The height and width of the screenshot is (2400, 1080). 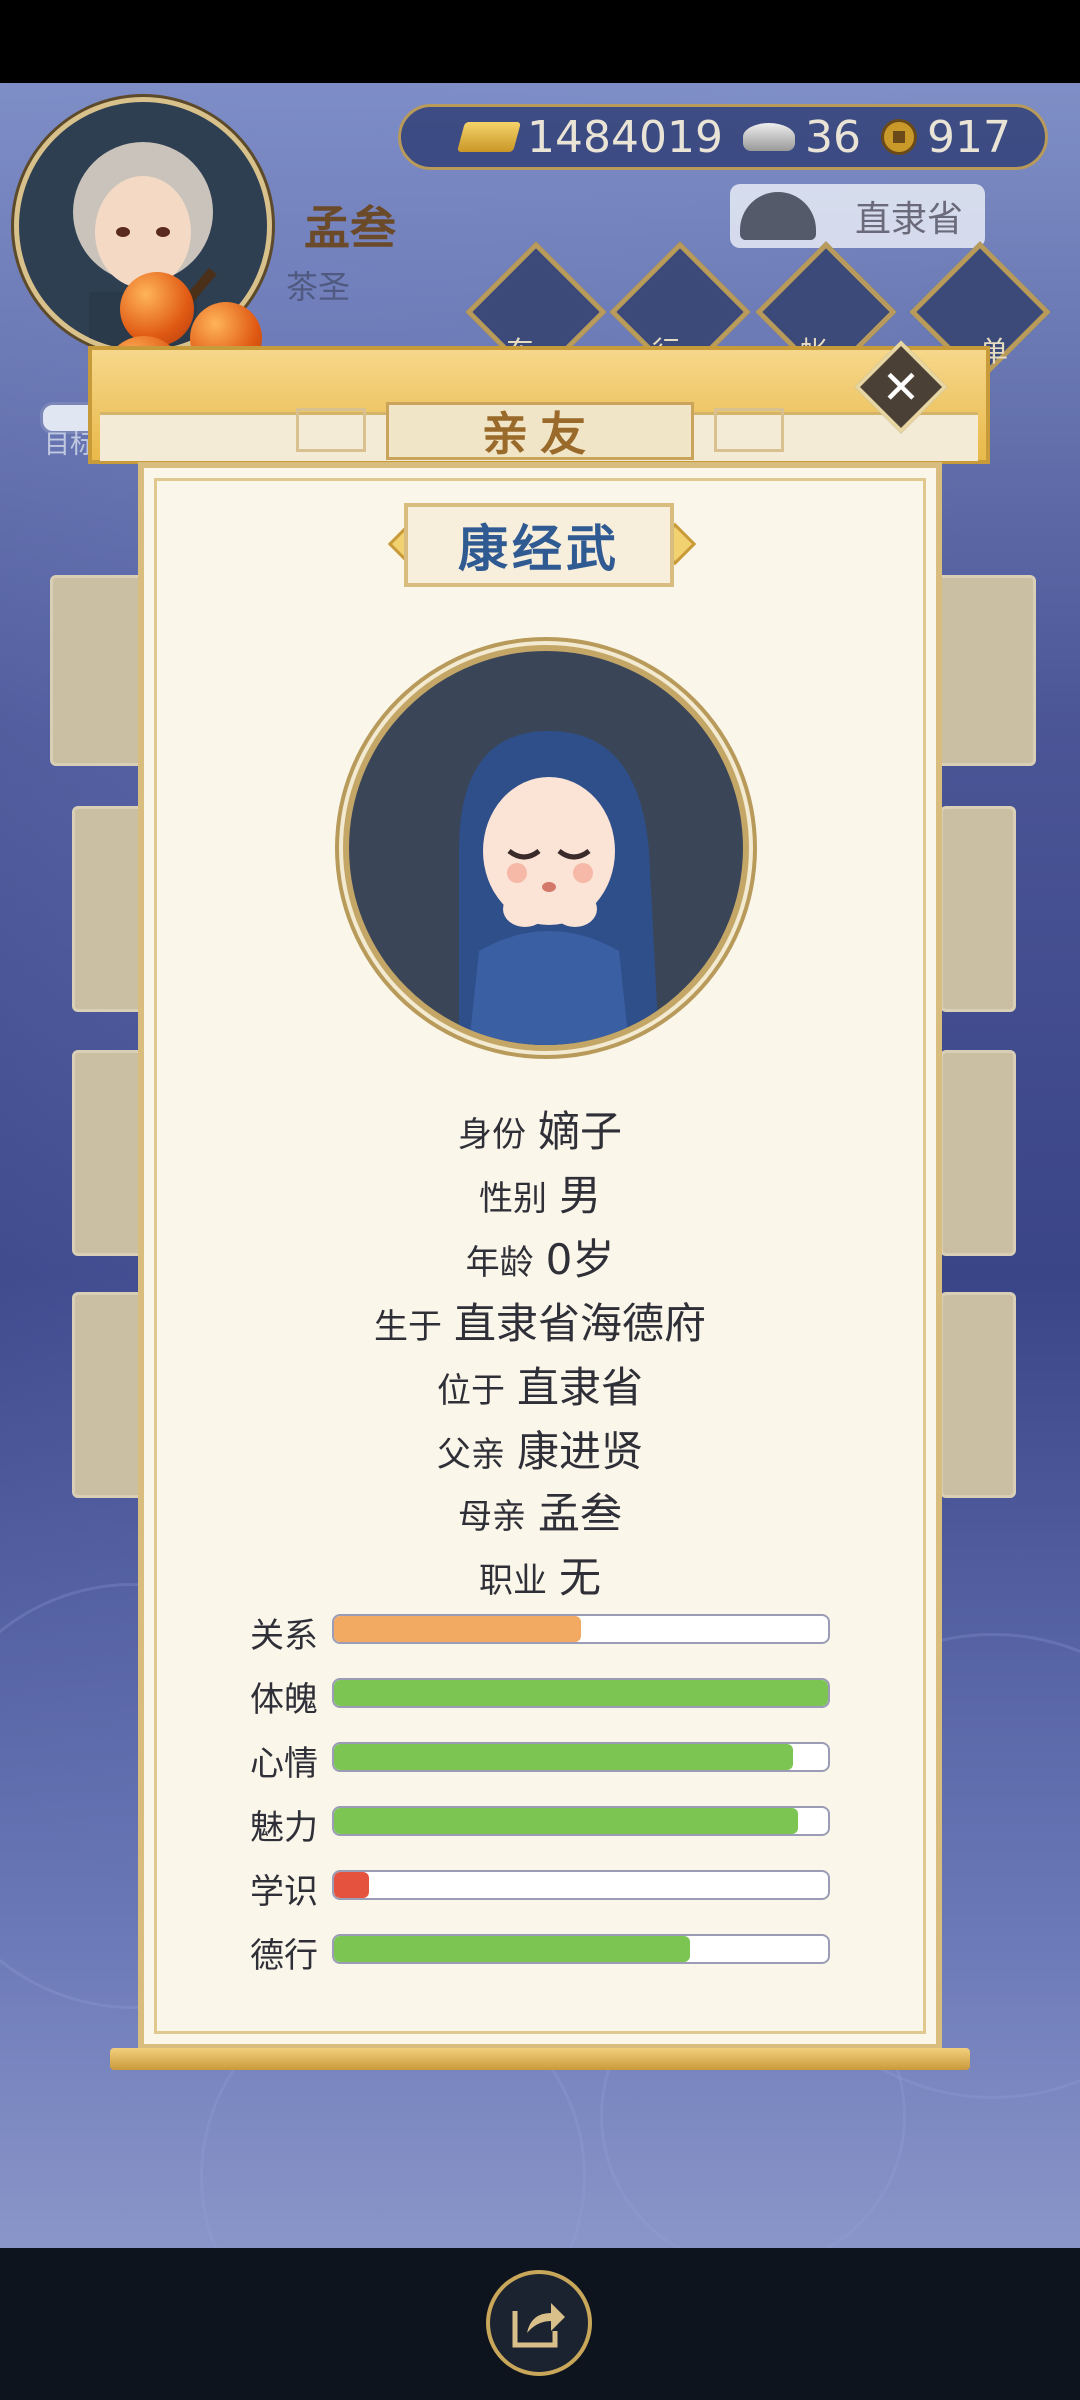 I want to click on gold-ingot-icon, so click(x=489, y=137).